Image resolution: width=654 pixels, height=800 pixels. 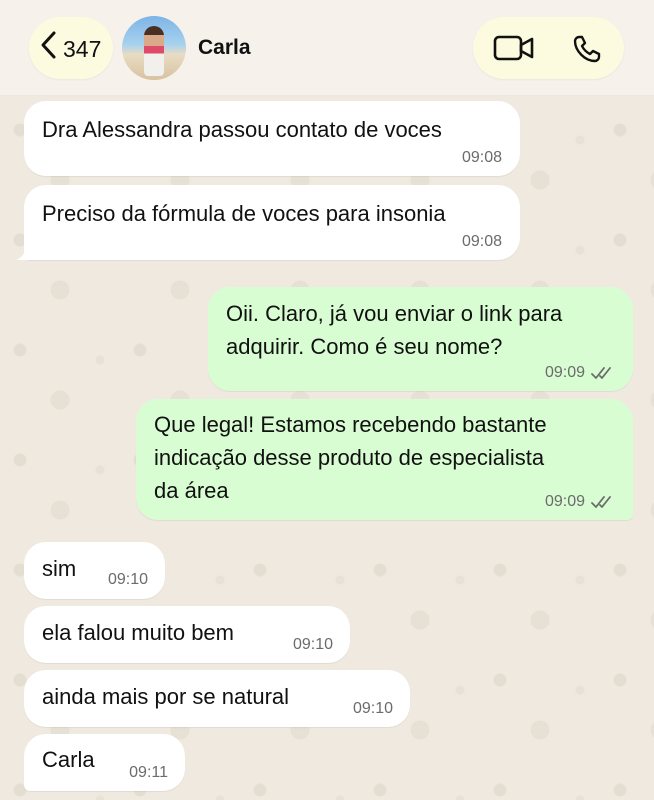 I want to click on message-text: Carla, so click(x=68, y=759).